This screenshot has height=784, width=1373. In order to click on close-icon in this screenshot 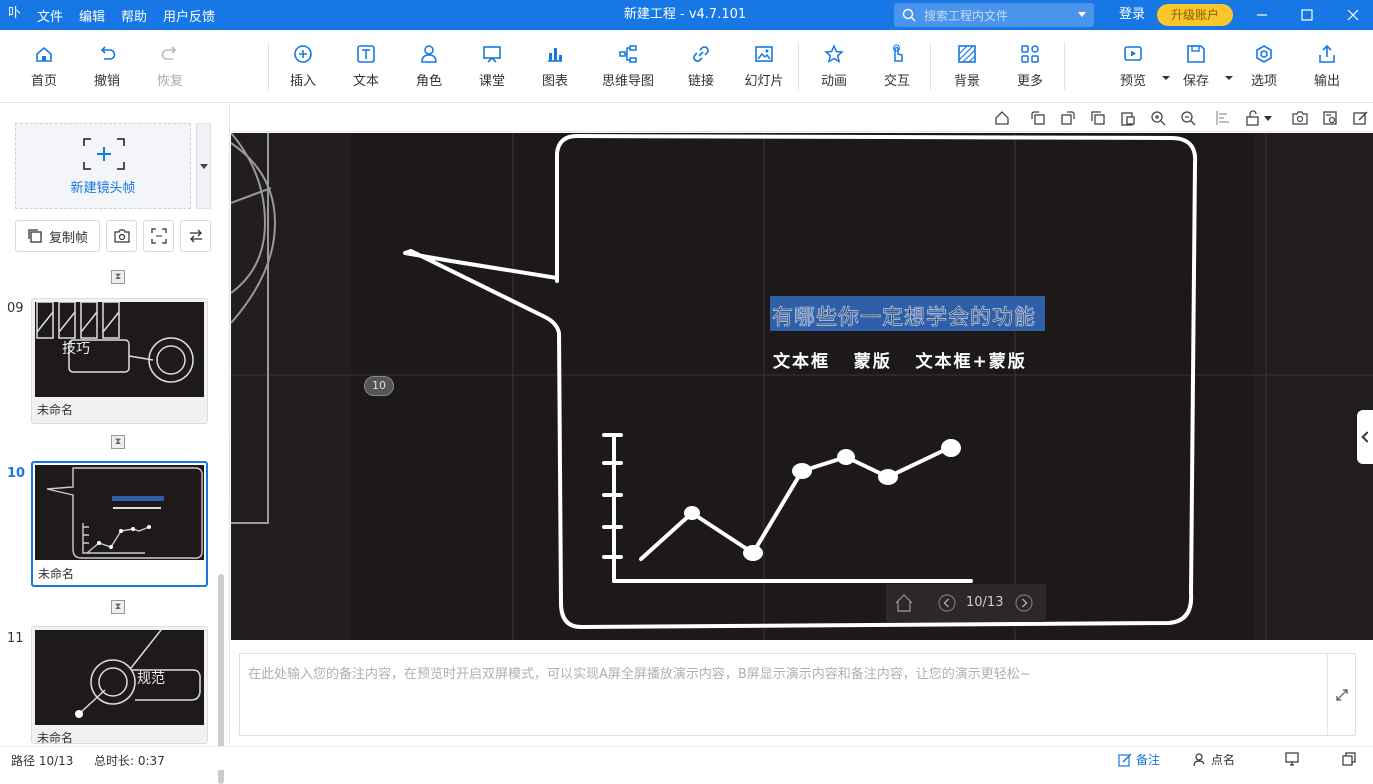, I will do `click(1353, 15)`.